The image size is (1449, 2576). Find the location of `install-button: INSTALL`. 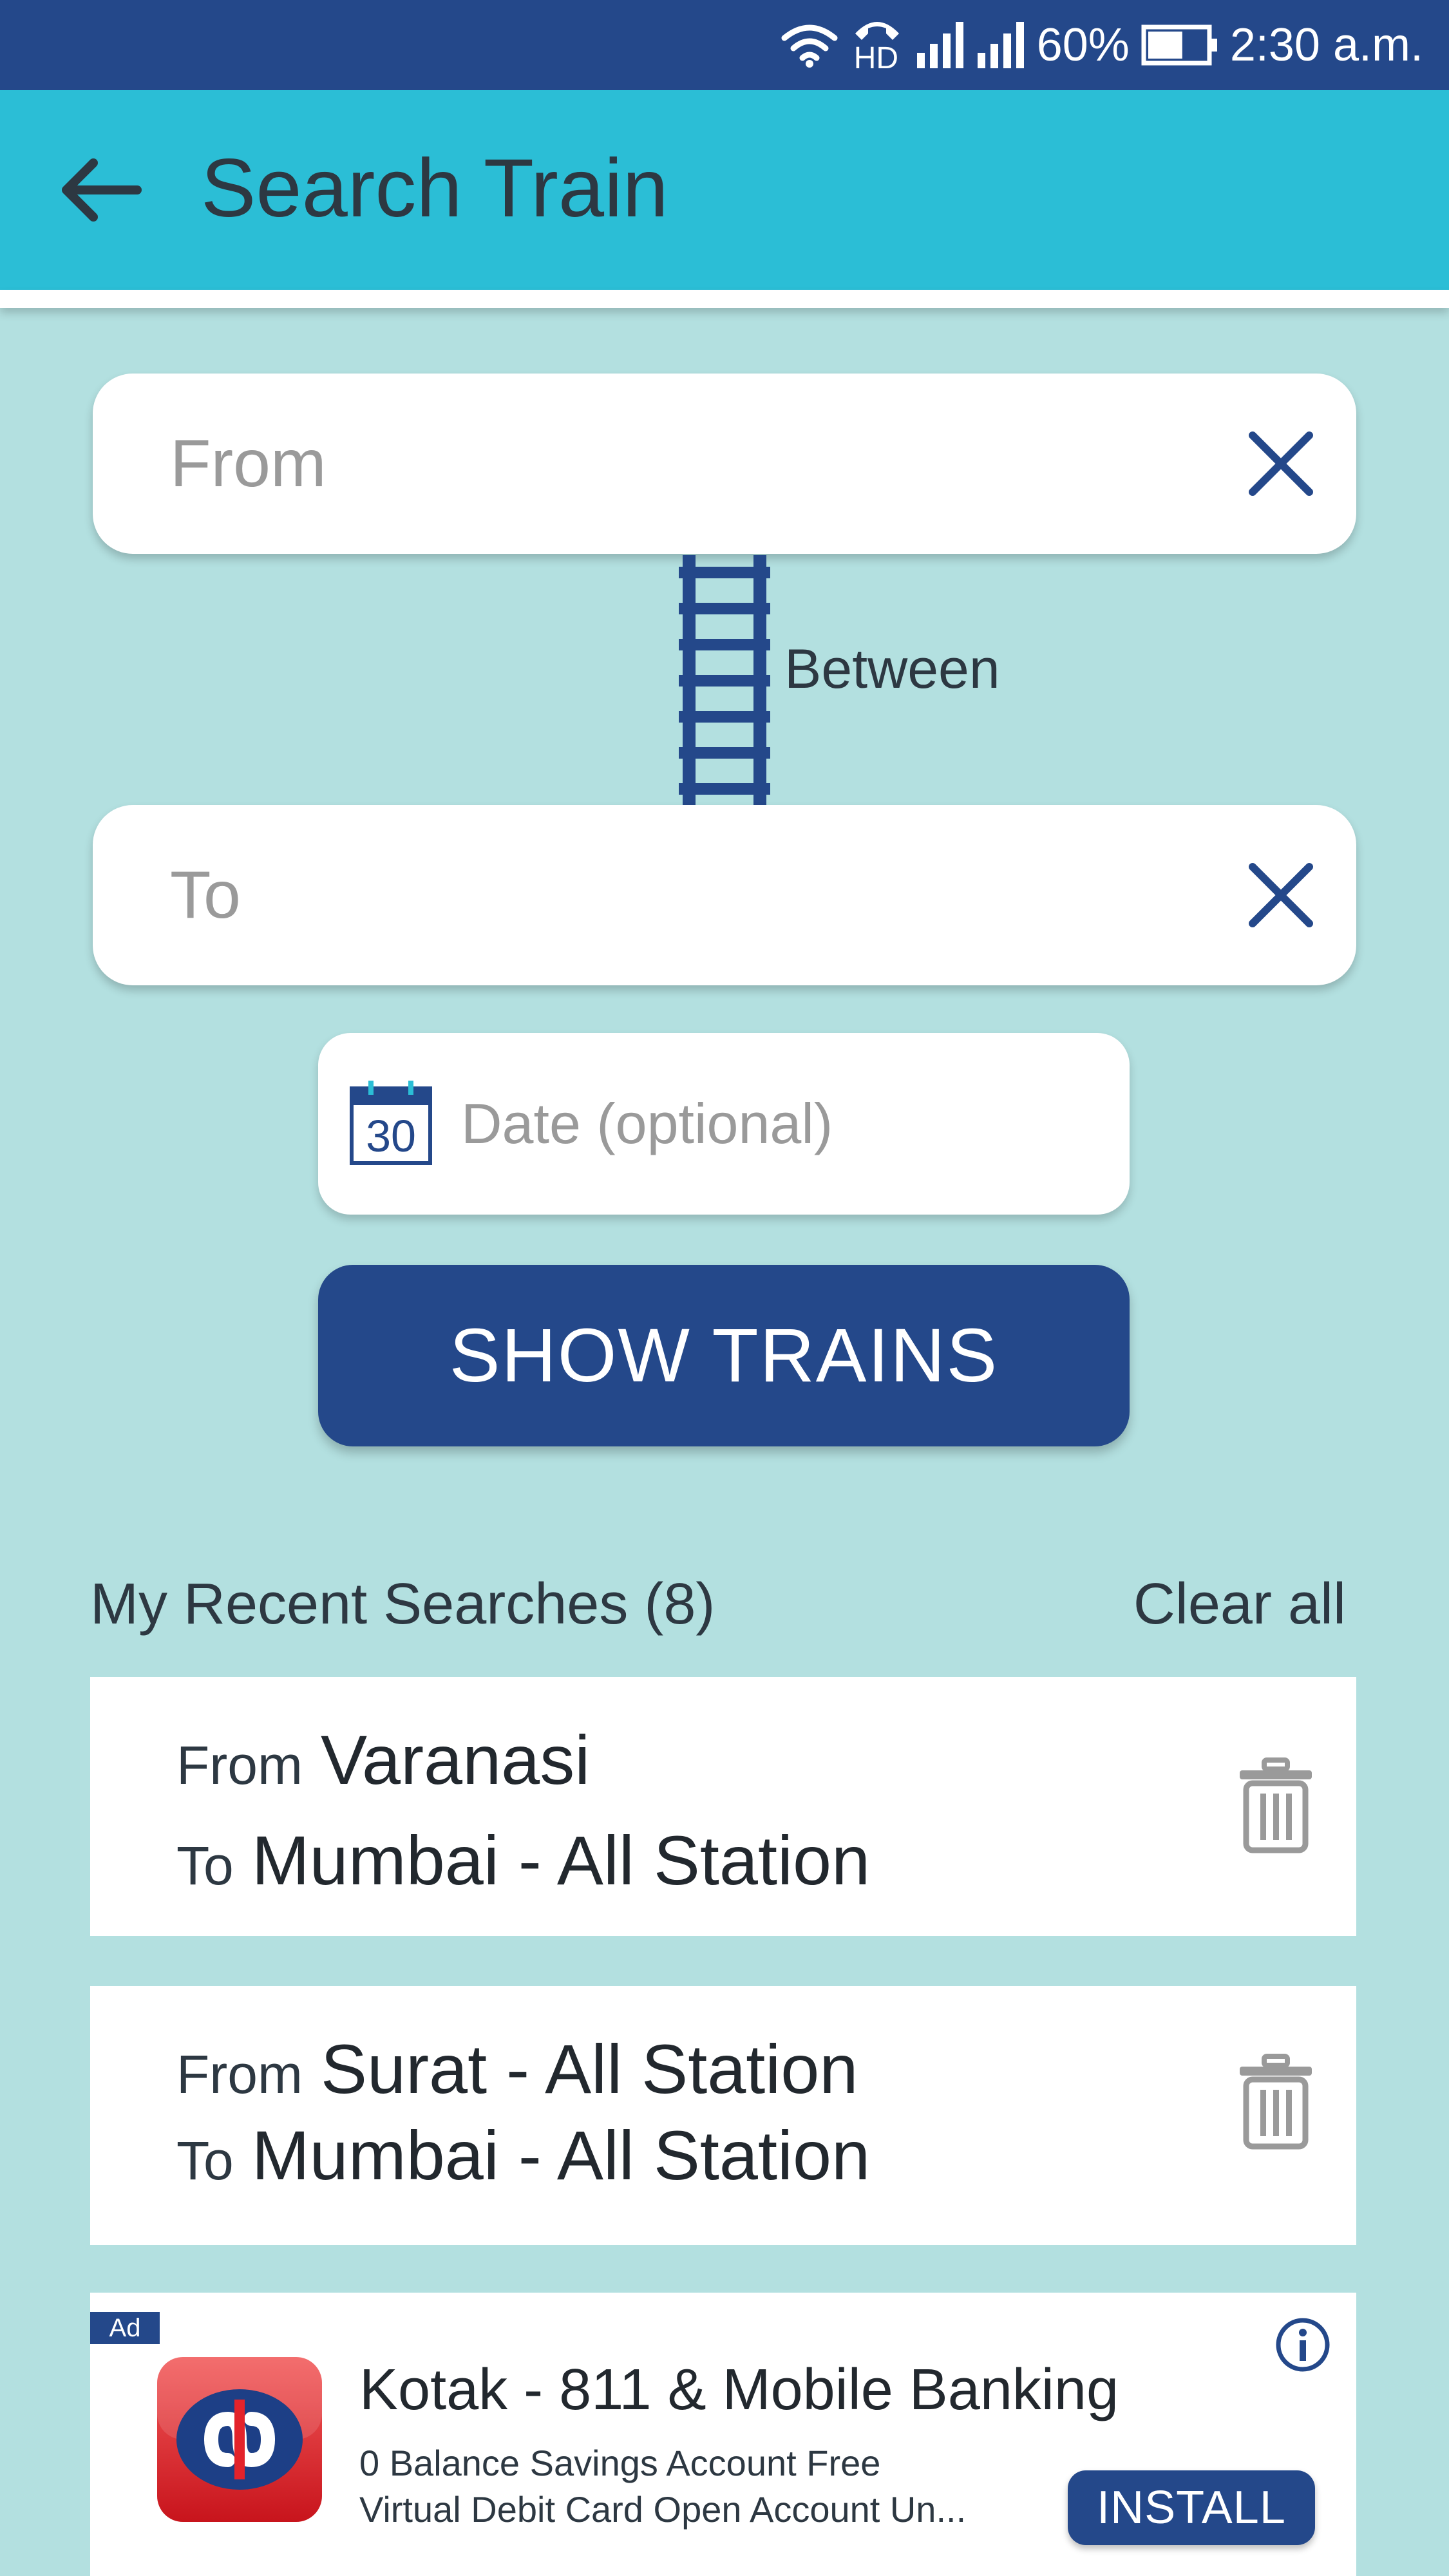

install-button: INSTALL is located at coordinates (1191, 2507).